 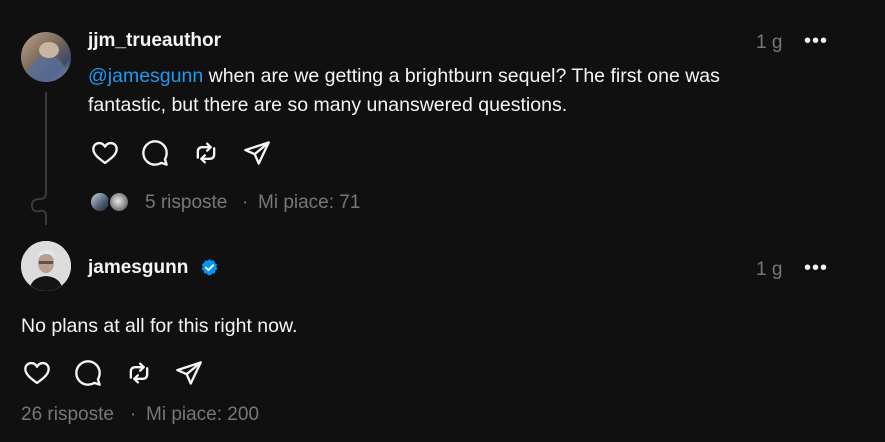 What do you see at coordinates (67, 415) in the screenshot?
I see `replies-count: 26 risposte` at bounding box center [67, 415].